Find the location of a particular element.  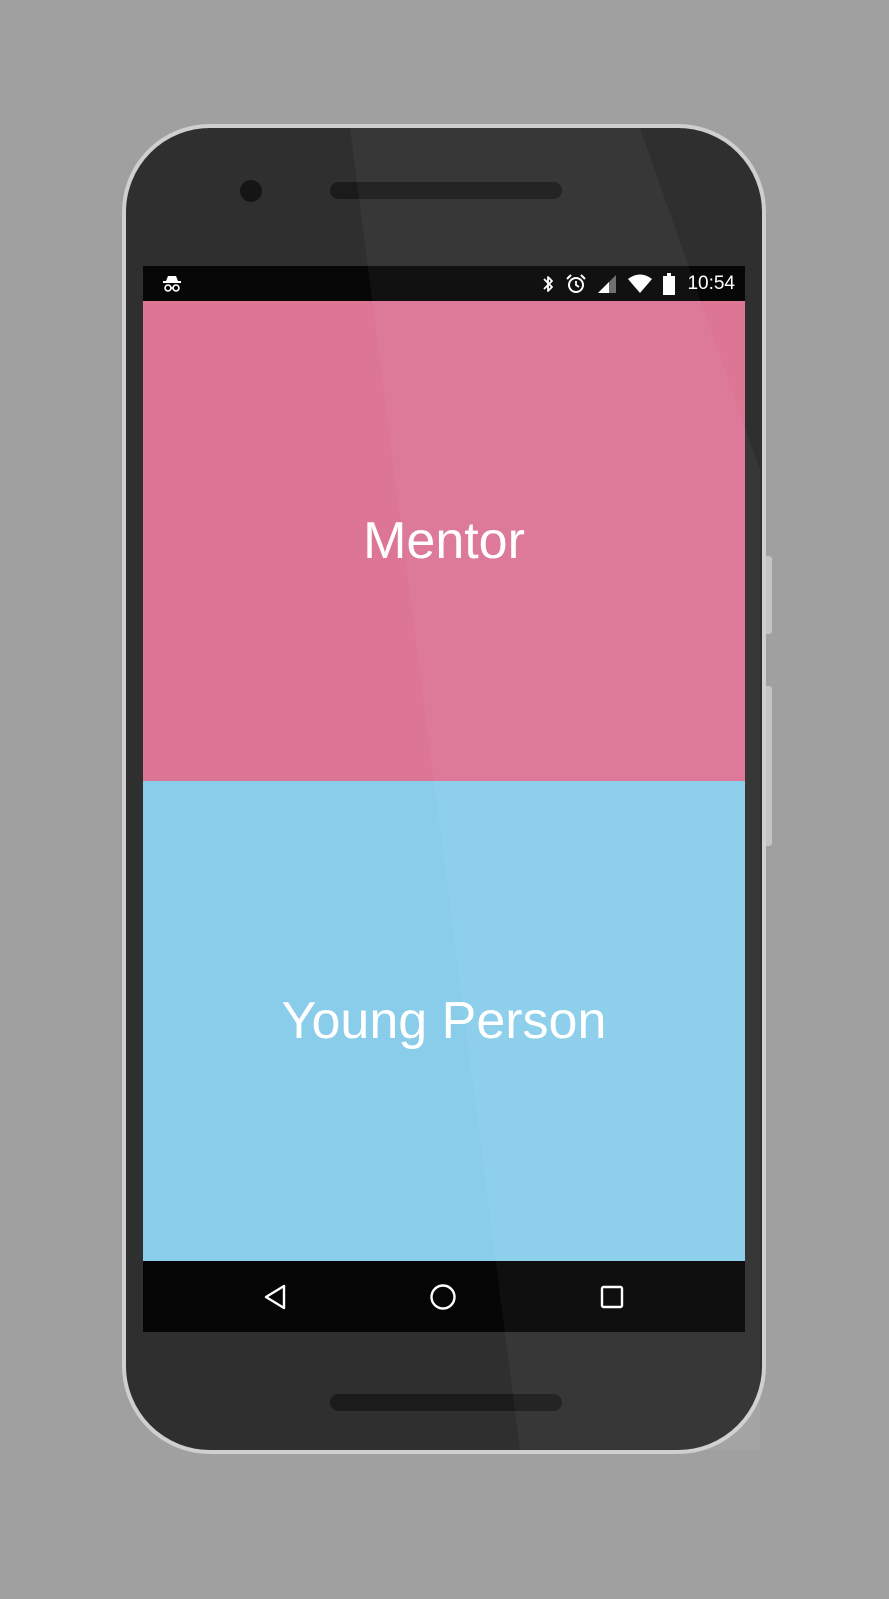

back-icon is located at coordinates (275, 1297).